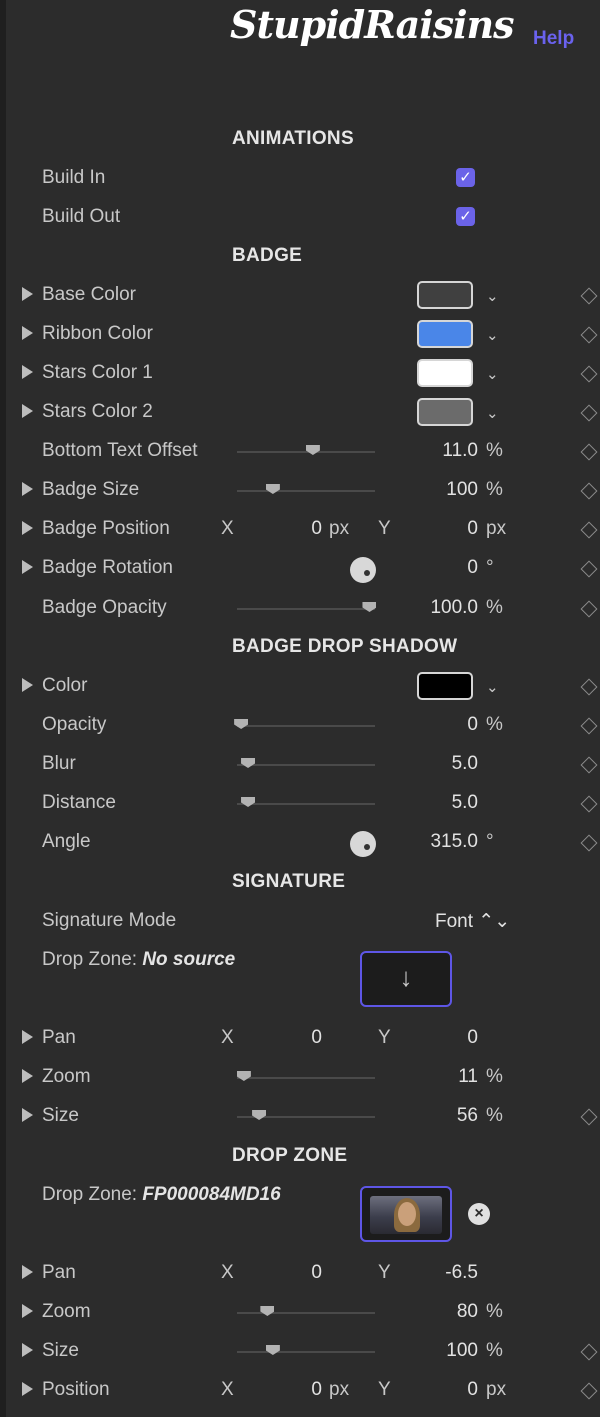 Image resolution: width=600 pixels, height=1417 pixels. What do you see at coordinates (445, 334) in the screenshot?
I see `ribbon-color-swatch` at bounding box center [445, 334].